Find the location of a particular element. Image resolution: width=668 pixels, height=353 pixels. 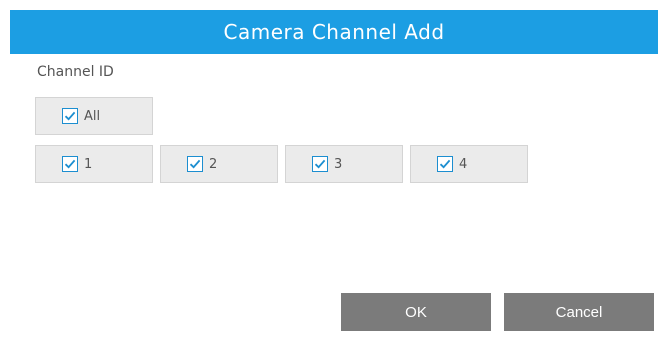

checkbox-channel-4: 4 is located at coordinates (469, 164).